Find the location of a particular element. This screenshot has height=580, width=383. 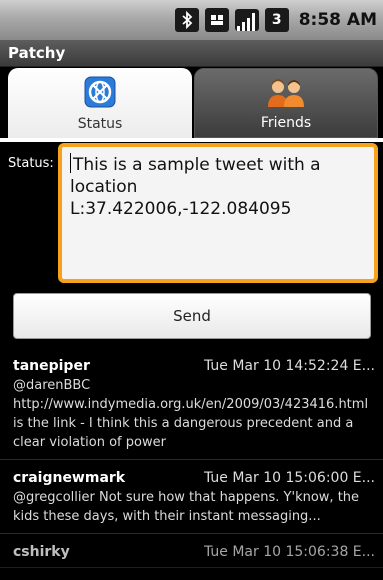

app-title-bar: Patchy is located at coordinates (191, 53).